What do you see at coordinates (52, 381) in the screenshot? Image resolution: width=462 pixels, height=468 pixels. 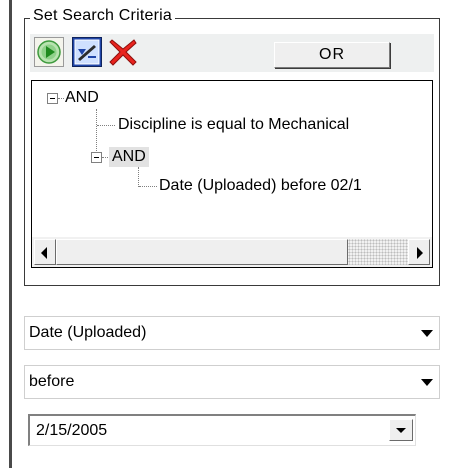 I see `operator-select-value: before` at bounding box center [52, 381].